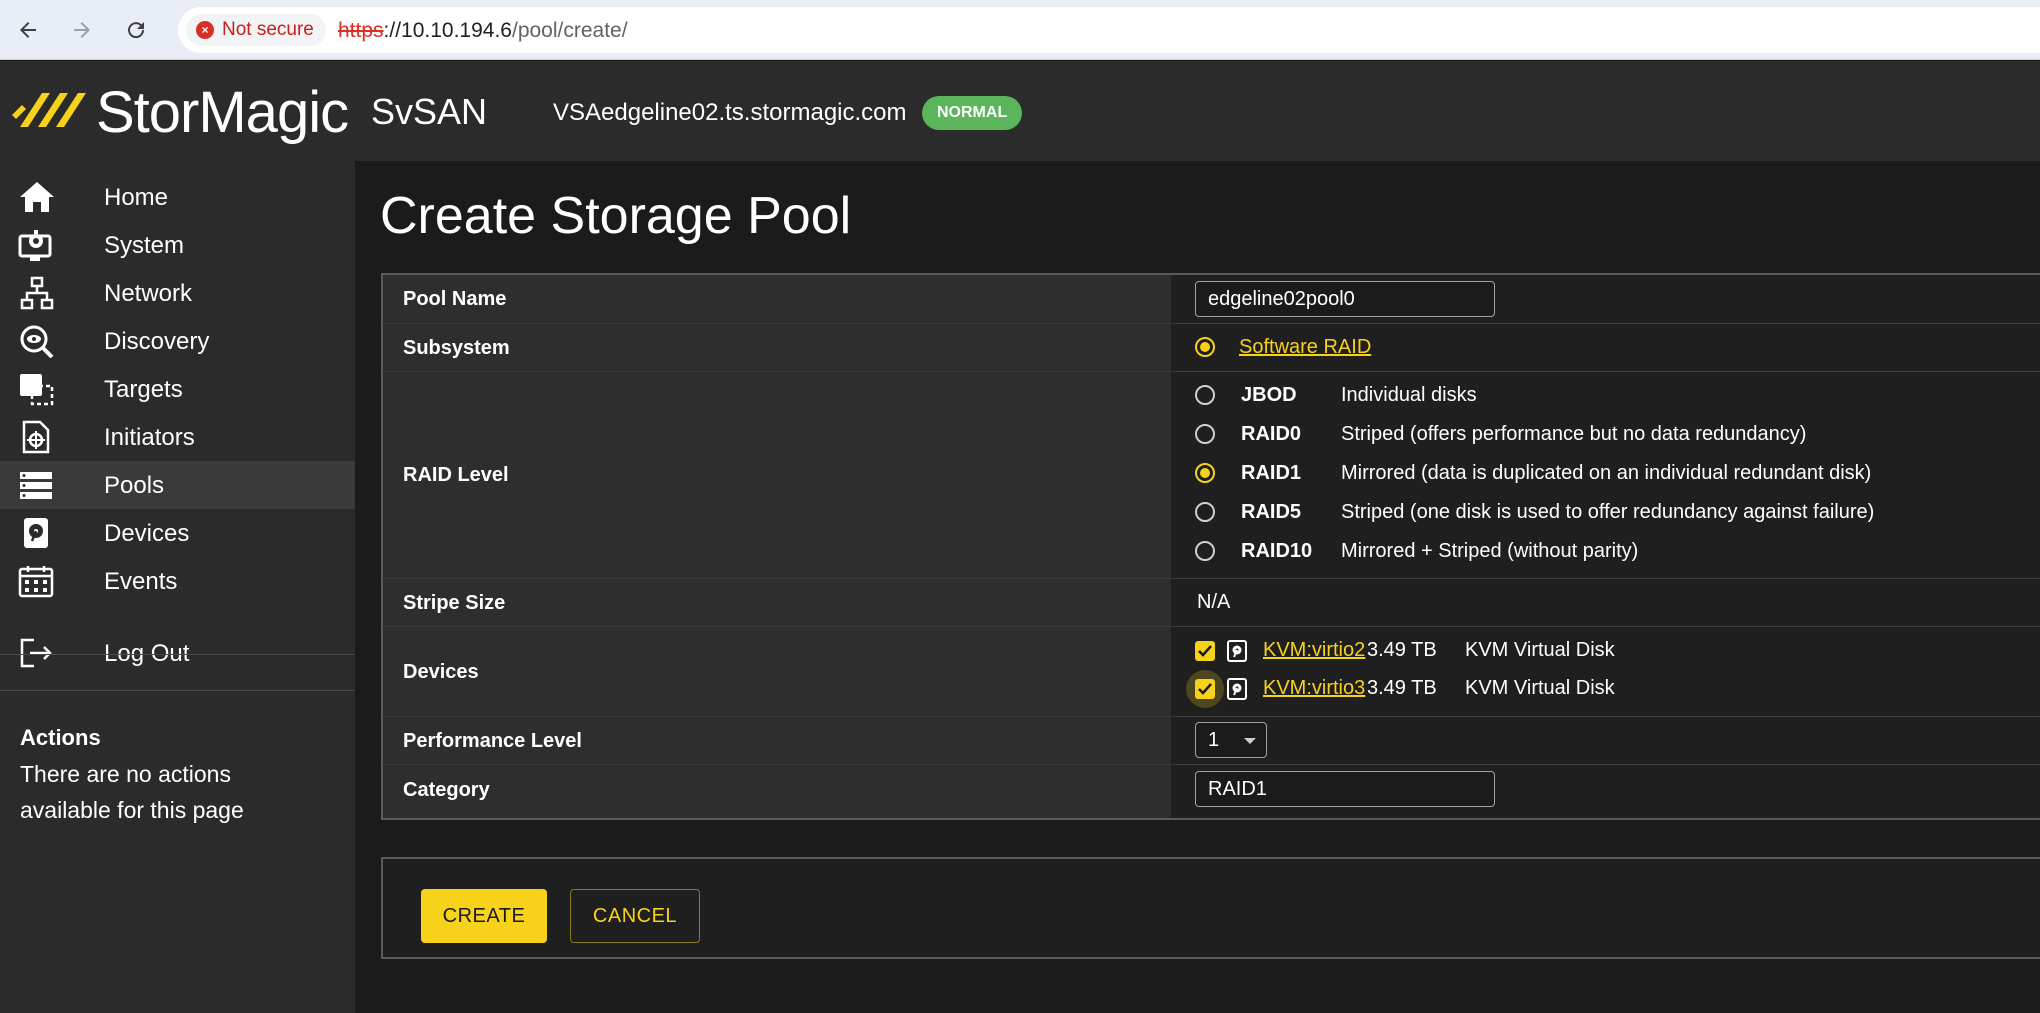 The image size is (2040, 1013). Describe the element at coordinates (1205, 473) in the screenshot. I see `raid-raid1-radio` at that location.